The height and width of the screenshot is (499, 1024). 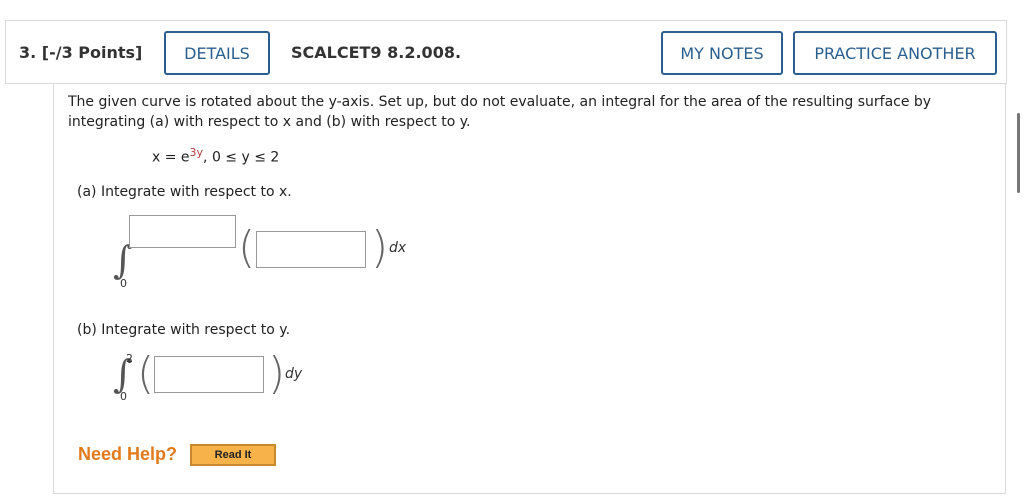 What do you see at coordinates (217, 53) in the screenshot?
I see `details-button: DETAILS` at bounding box center [217, 53].